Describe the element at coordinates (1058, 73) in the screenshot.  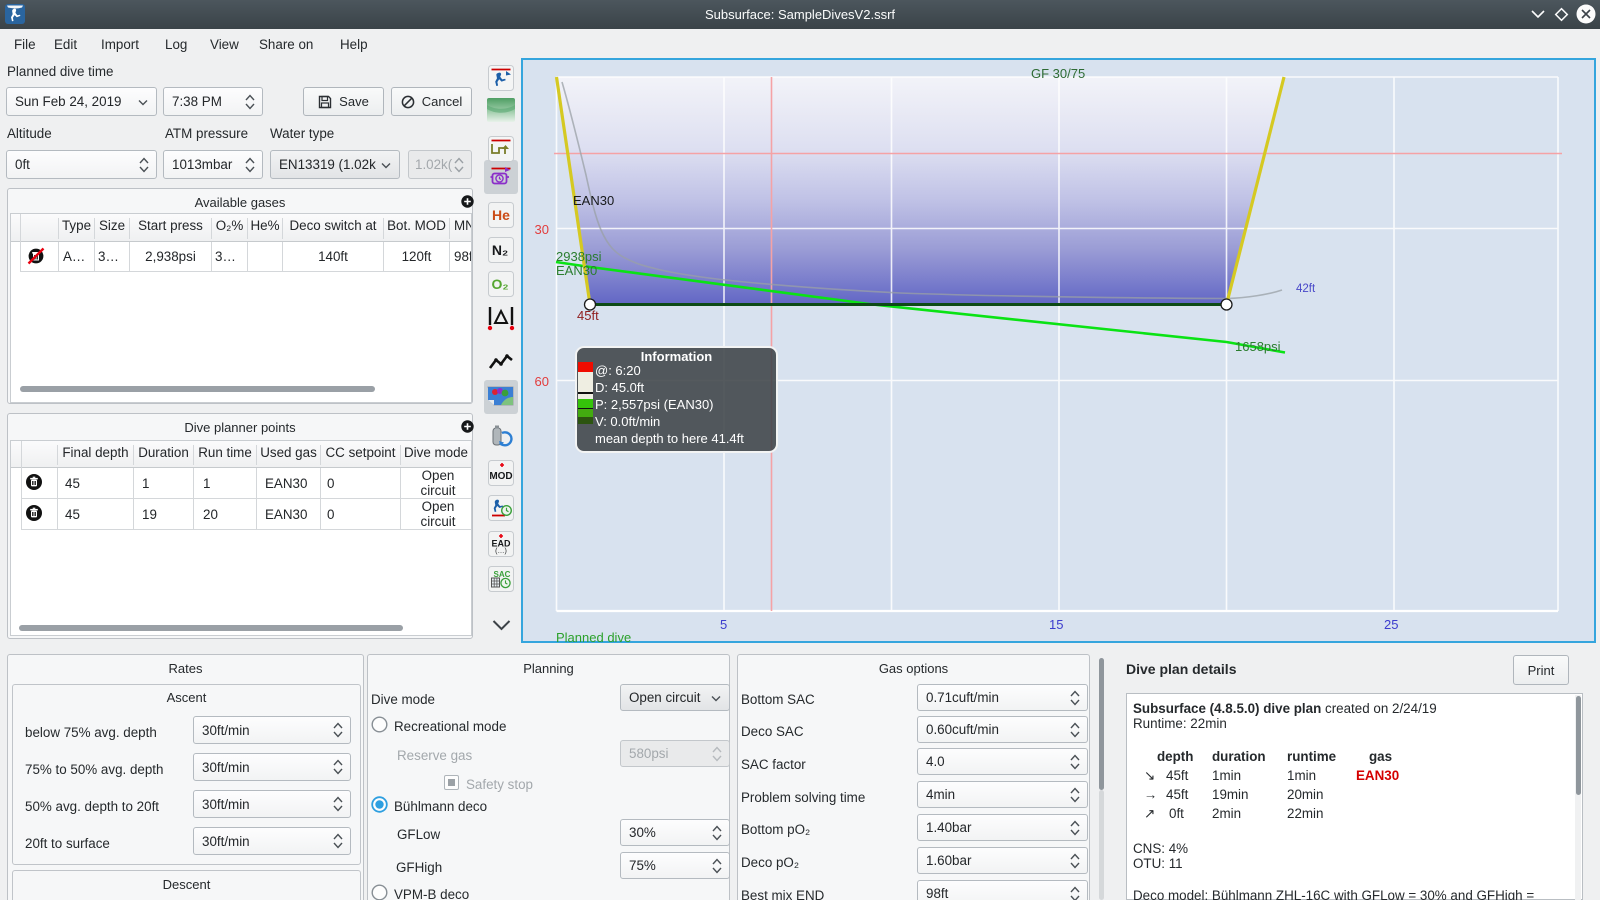
I see `svg-text: GF 30/75` at that location.